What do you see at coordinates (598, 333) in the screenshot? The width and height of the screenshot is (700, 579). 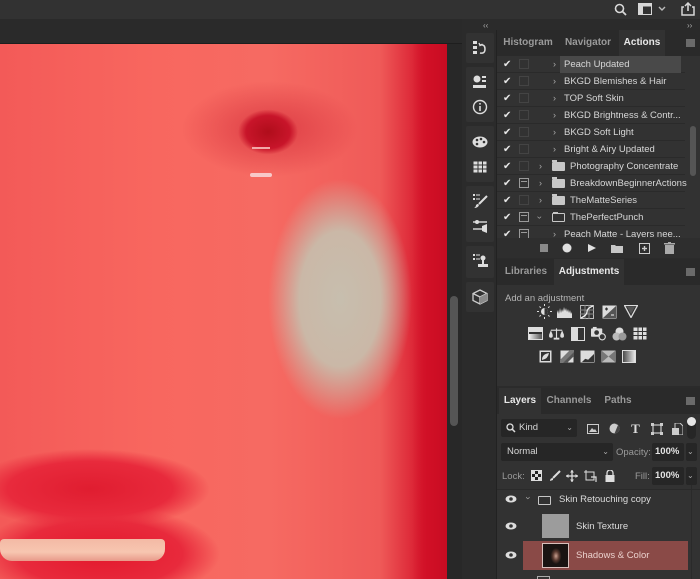 I see `photo-filter-icon` at bounding box center [598, 333].